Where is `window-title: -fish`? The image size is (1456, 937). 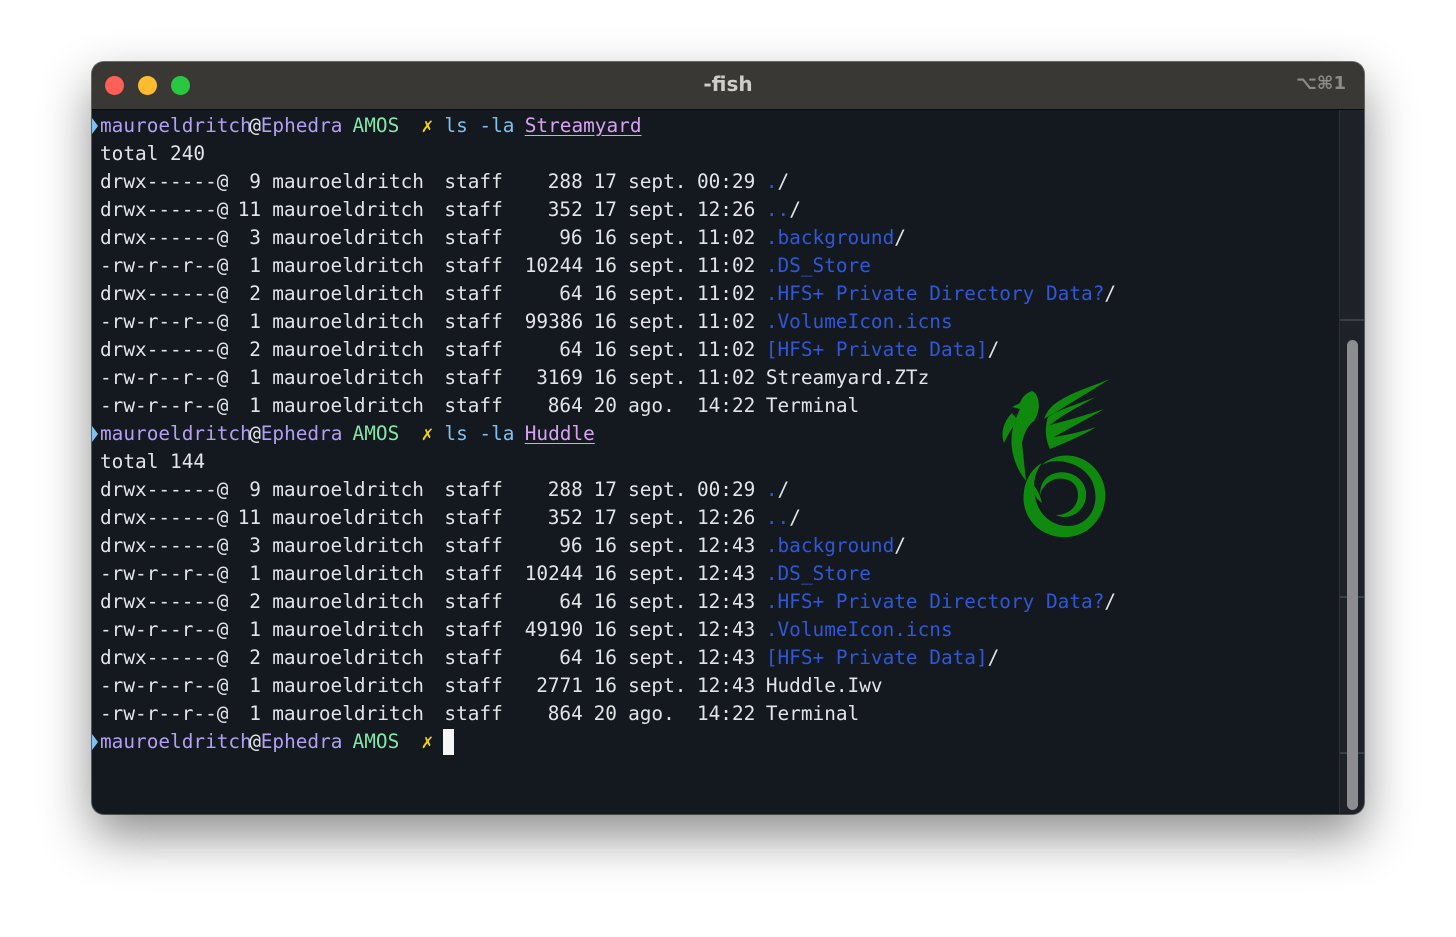 window-title: -fish is located at coordinates (728, 84).